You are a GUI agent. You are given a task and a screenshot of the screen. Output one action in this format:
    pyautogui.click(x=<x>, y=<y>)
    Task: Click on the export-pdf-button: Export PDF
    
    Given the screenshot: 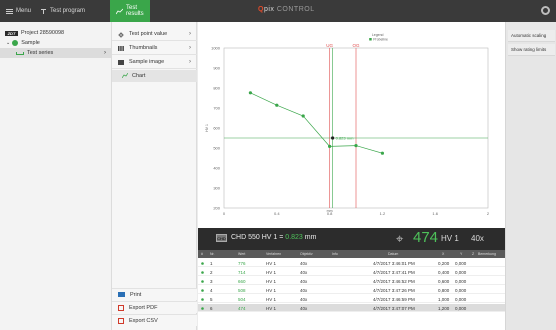 What is the action you would take?
    pyautogui.click(x=154, y=307)
    